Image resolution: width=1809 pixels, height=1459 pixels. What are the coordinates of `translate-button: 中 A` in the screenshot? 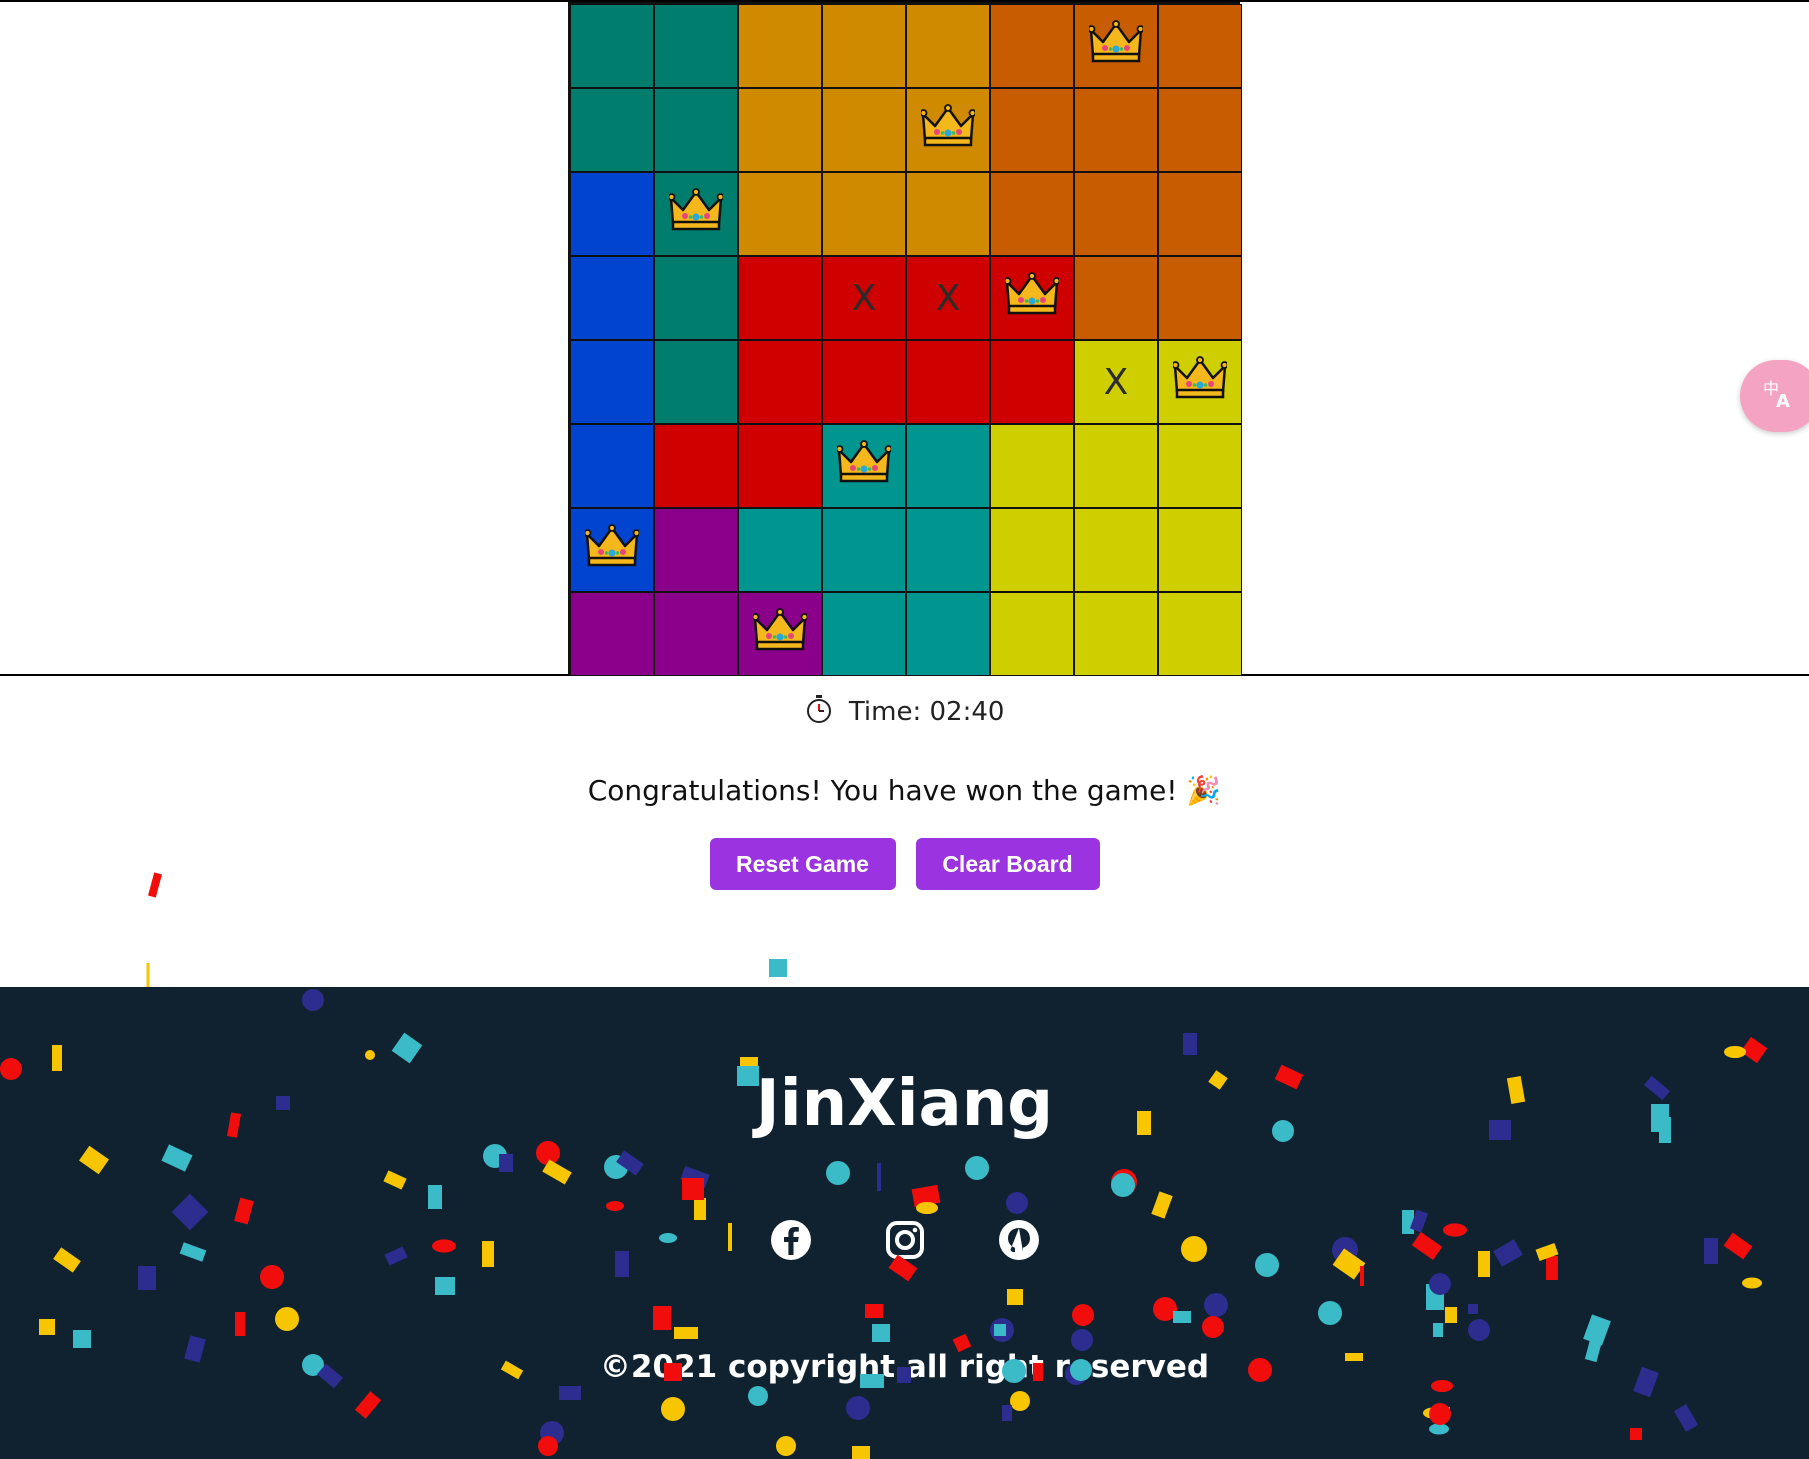 It's located at (1774, 396).